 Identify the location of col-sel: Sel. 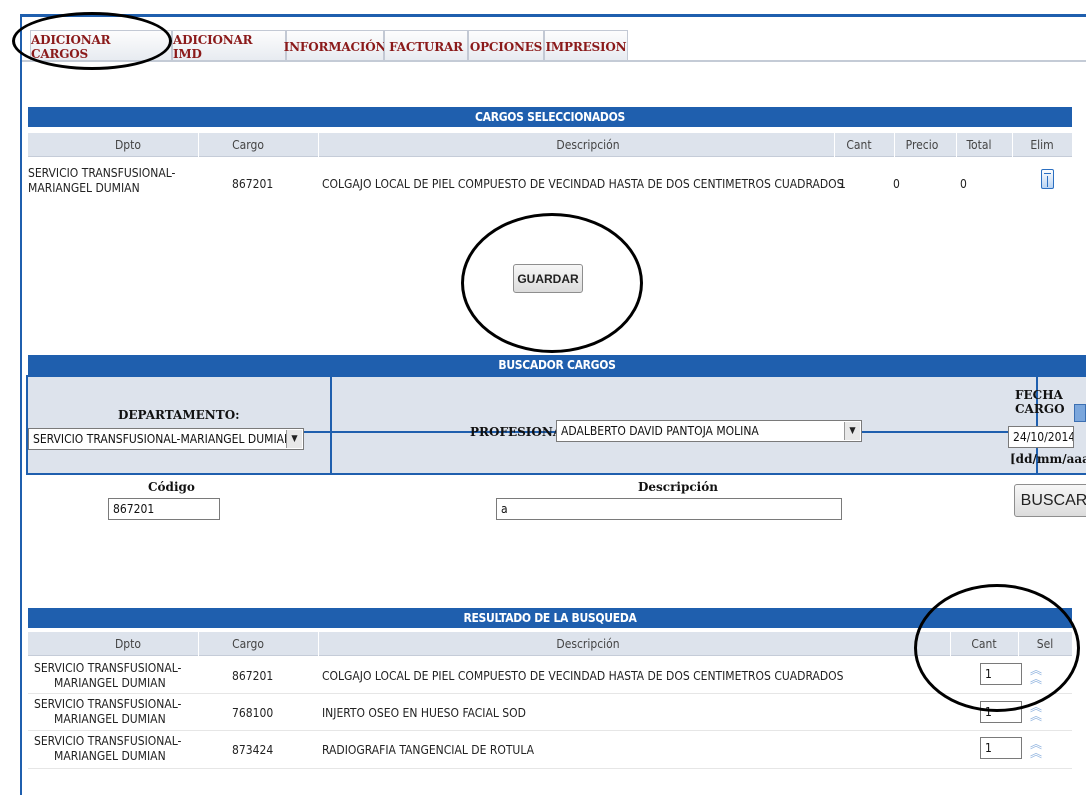
(1045, 644).